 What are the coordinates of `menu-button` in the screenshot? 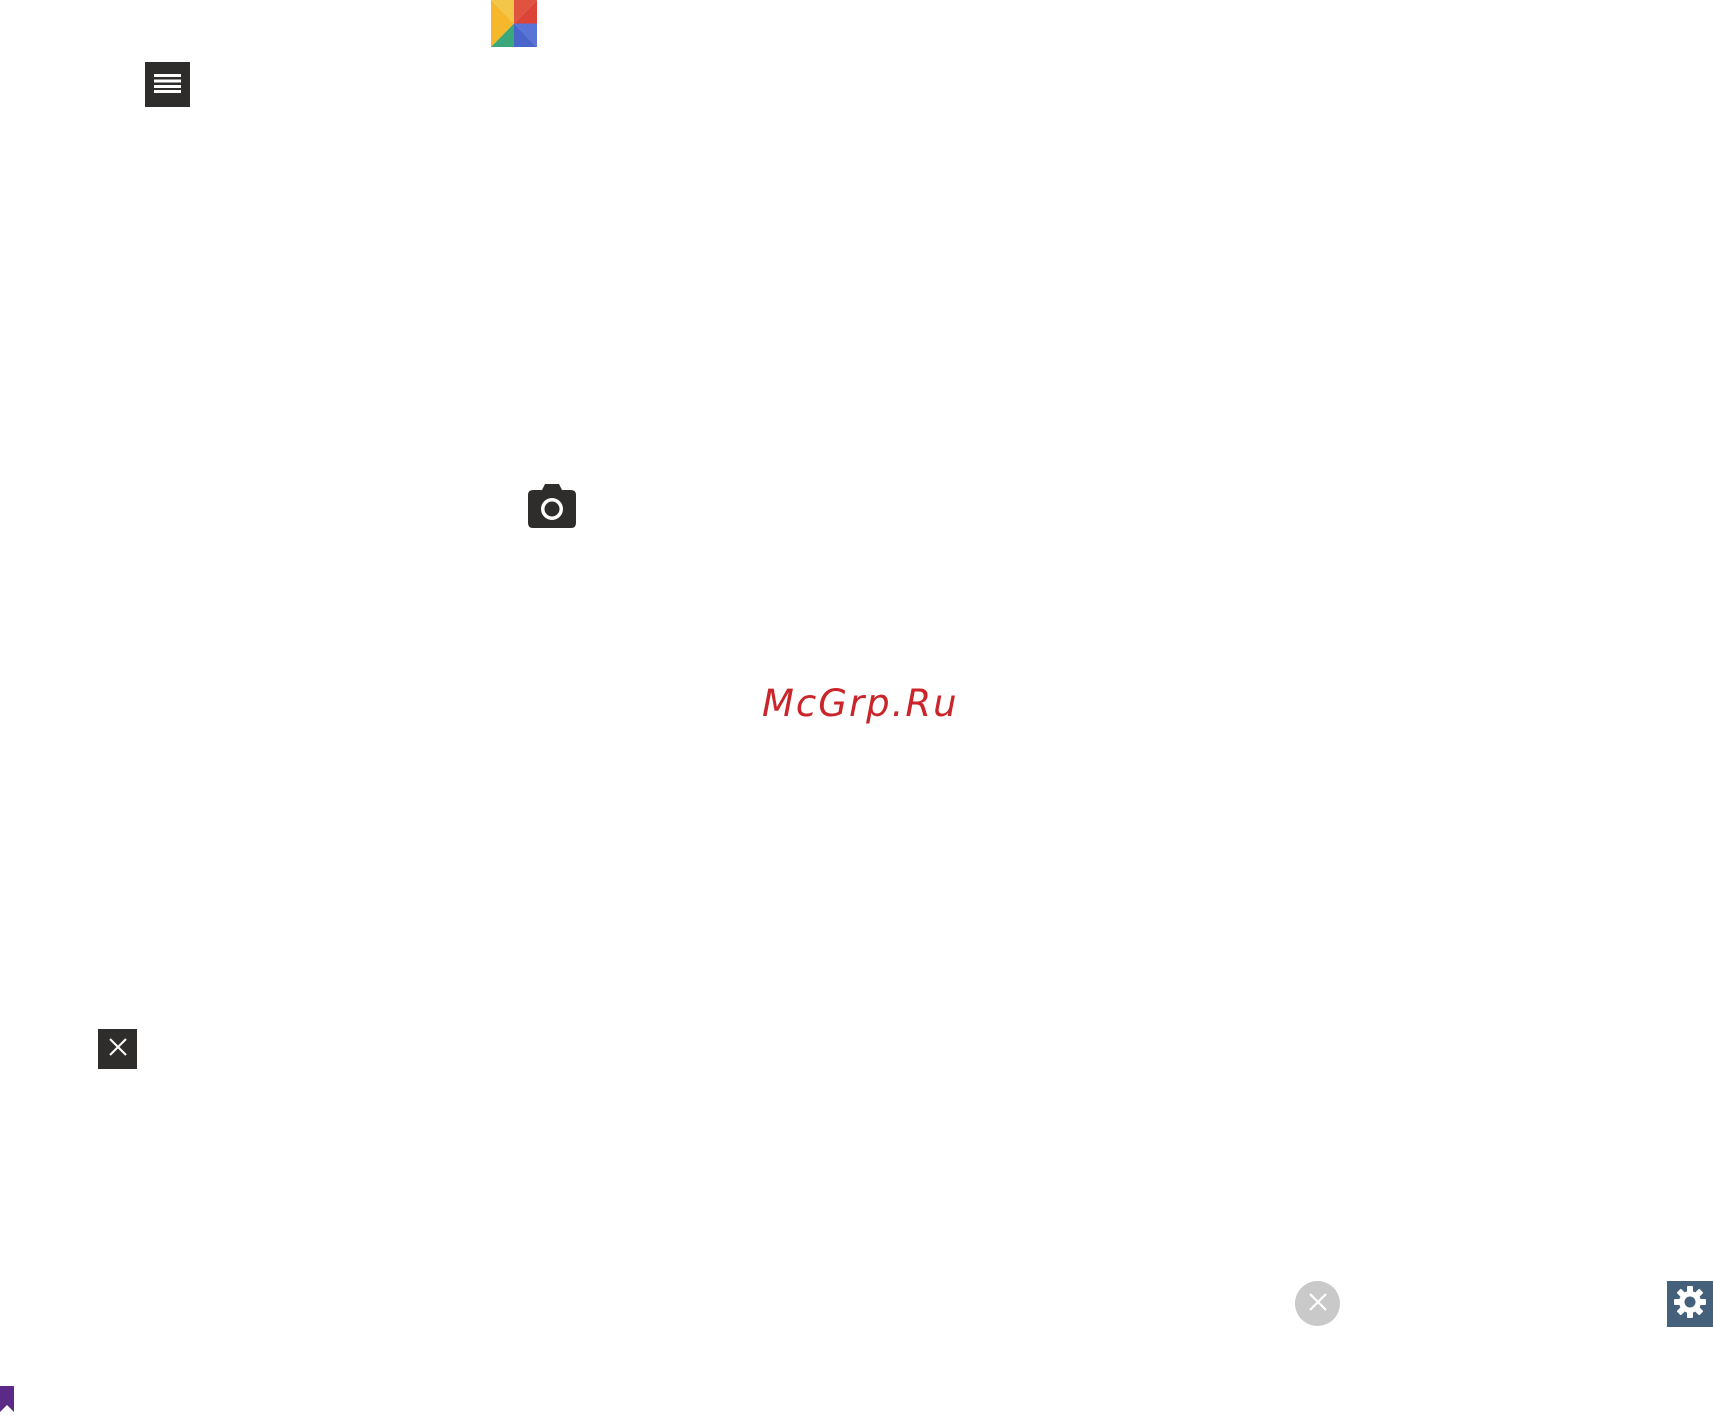 It's located at (167, 84).